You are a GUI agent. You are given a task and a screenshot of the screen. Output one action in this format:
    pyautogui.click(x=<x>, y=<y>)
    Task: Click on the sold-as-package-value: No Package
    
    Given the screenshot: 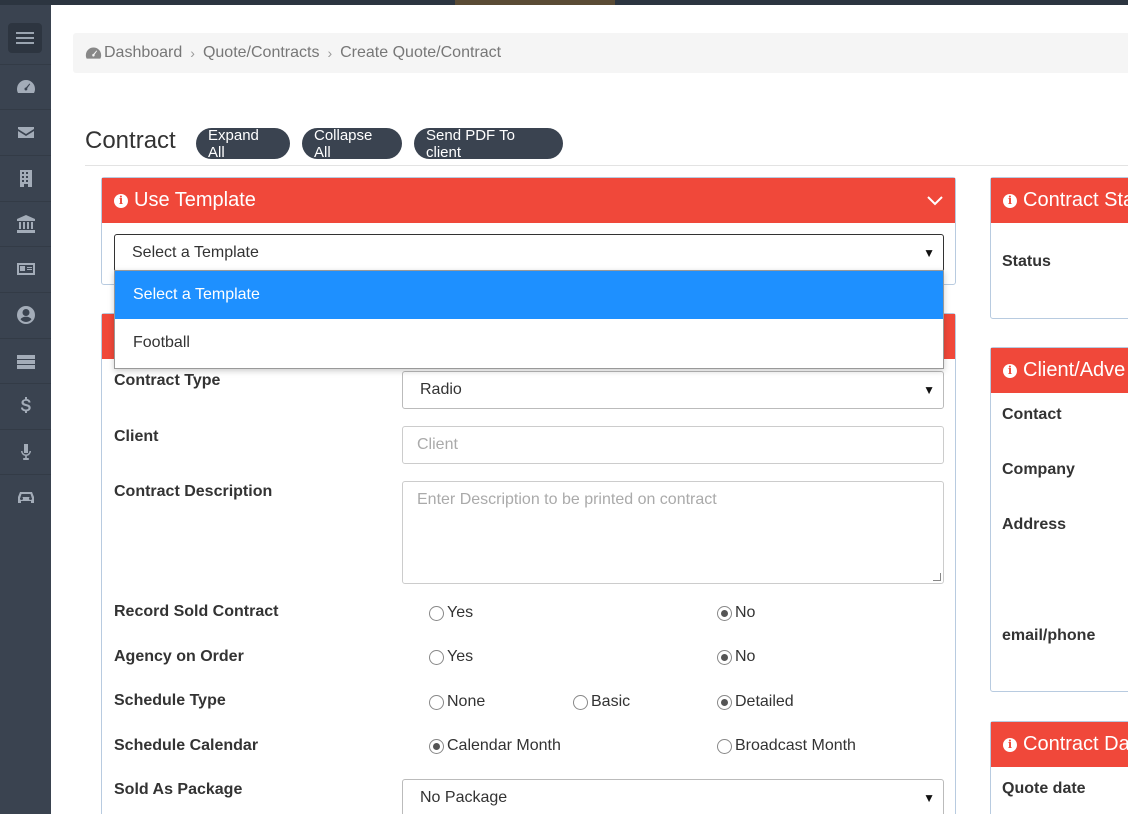 What is the action you would take?
    pyautogui.click(x=464, y=797)
    